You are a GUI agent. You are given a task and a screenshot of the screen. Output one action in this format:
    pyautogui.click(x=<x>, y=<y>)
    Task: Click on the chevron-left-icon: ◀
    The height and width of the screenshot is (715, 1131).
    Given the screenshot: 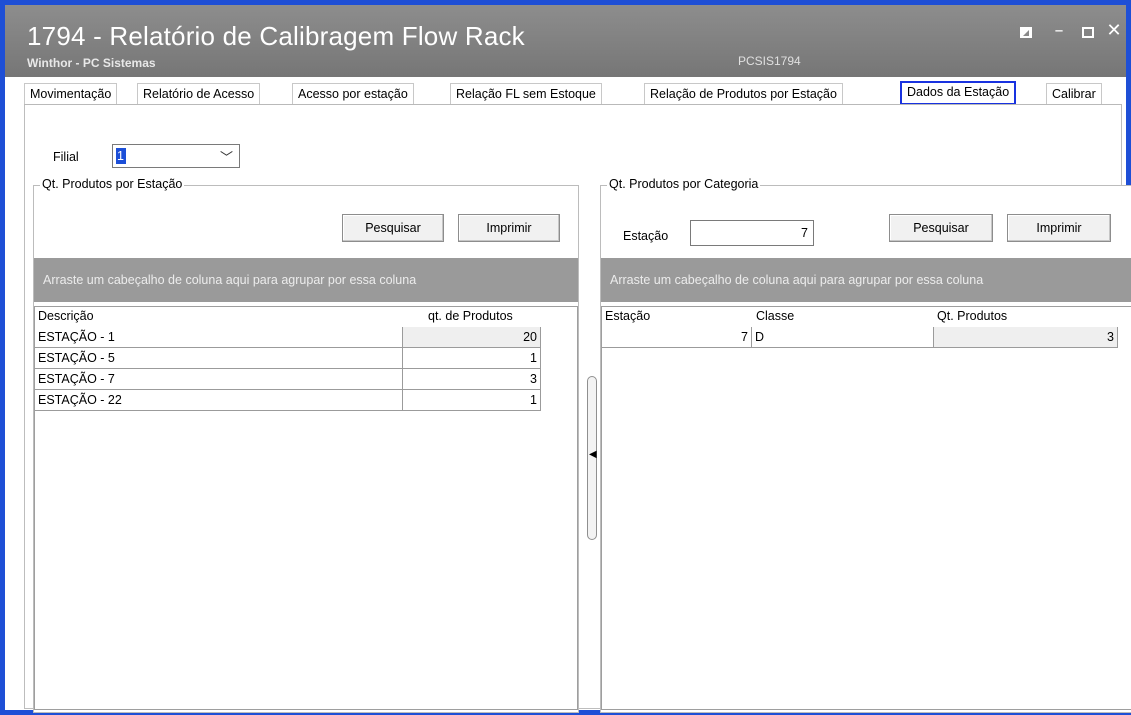 What is the action you would take?
    pyautogui.click(x=593, y=454)
    